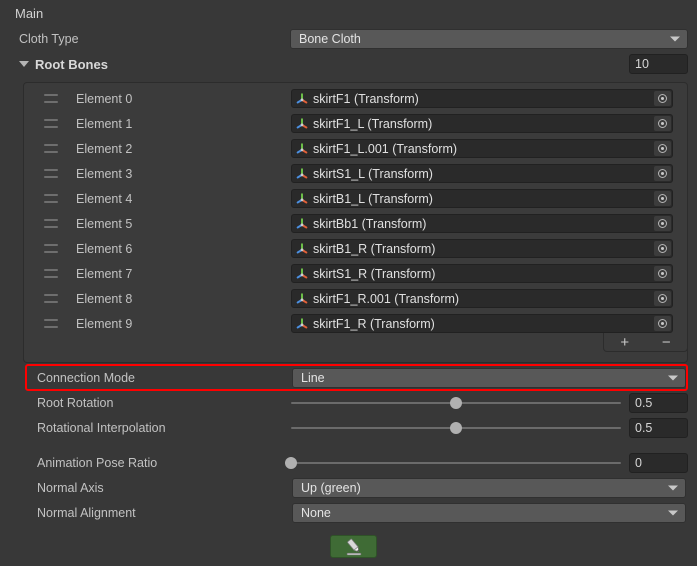 Image resolution: width=697 pixels, height=566 pixels. What do you see at coordinates (101, 428) in the screenshot?
I see `rotational-interpolation-label: Rotational Interpolation` at bounding box center [101, 428].